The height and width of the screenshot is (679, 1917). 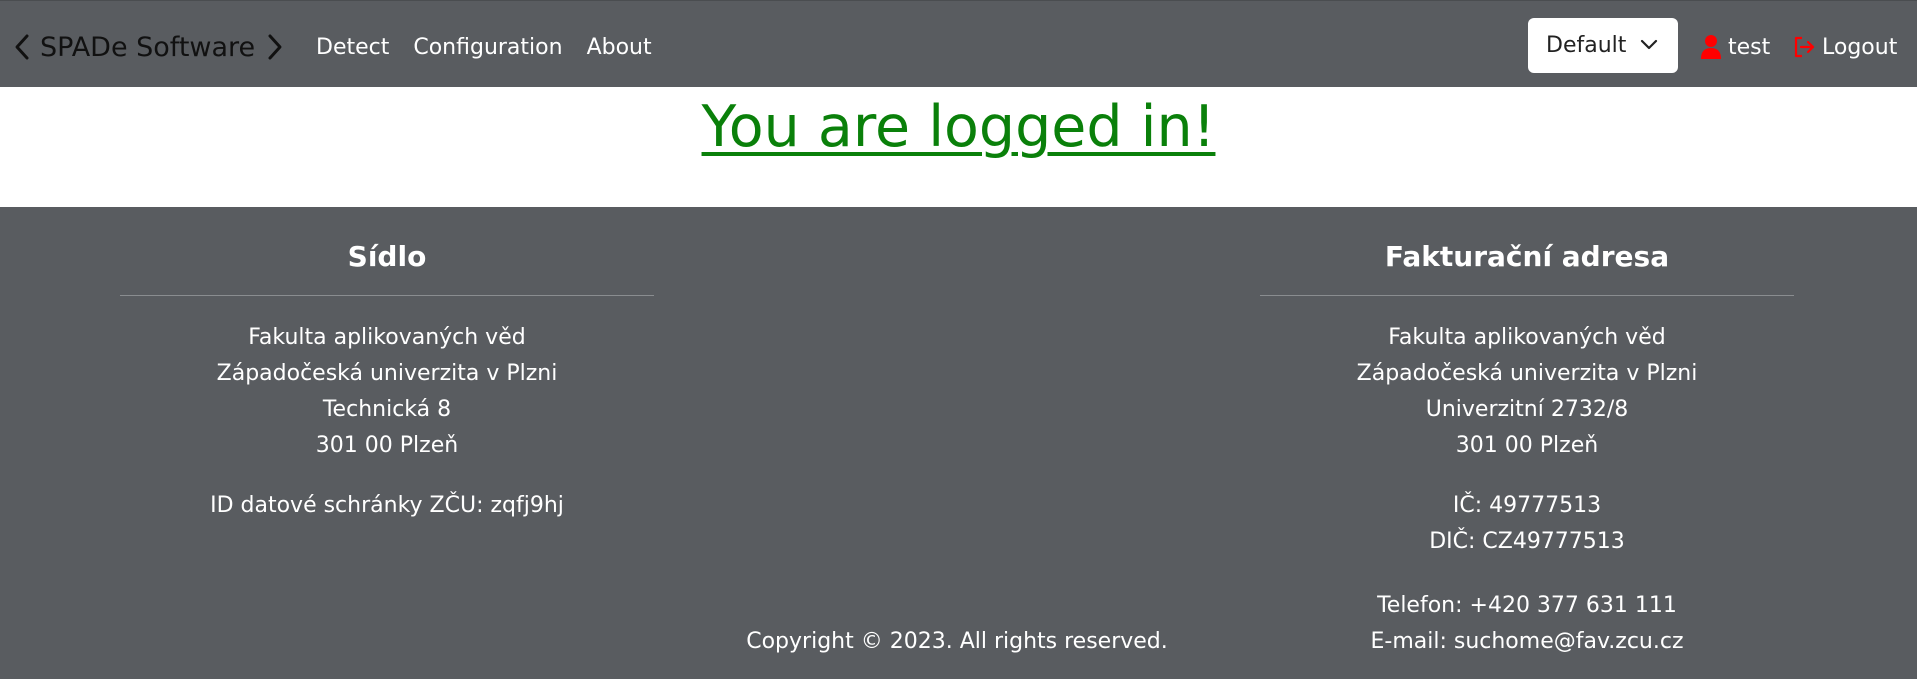 I want to click on nav-links: Detect Configuration About, so click(x=496, y=47).